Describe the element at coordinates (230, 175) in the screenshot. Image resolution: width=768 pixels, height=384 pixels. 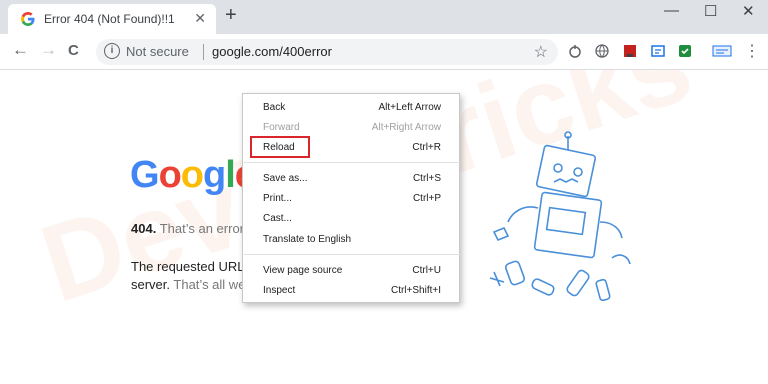
I see `logo-letter: l` at that location.